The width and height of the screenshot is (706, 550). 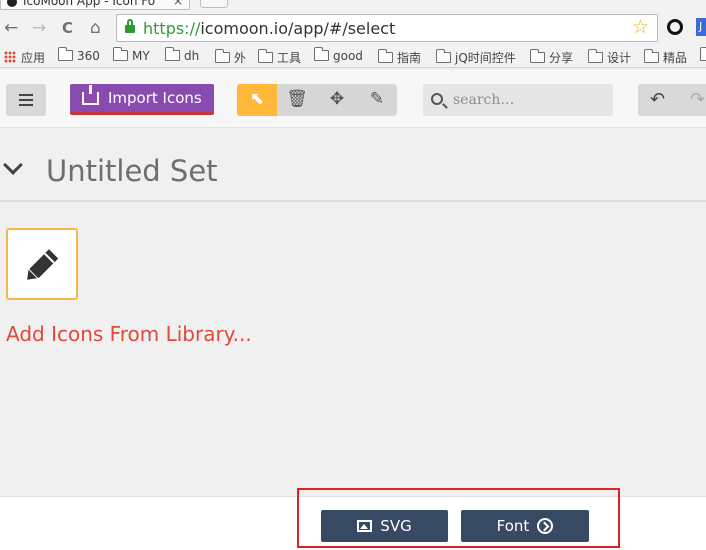 I want to click on move-tool-button: ✥, so click(x=337, y=100).